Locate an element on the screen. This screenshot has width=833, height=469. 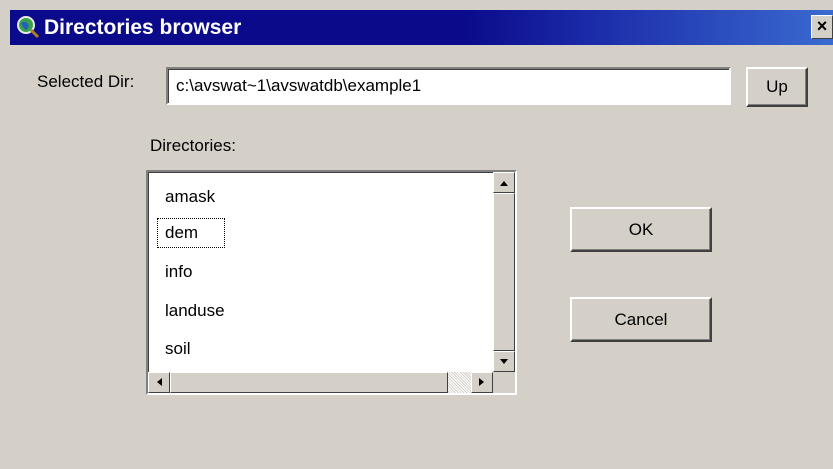
list-item-dem: dem is located at coordinates (191, 233).